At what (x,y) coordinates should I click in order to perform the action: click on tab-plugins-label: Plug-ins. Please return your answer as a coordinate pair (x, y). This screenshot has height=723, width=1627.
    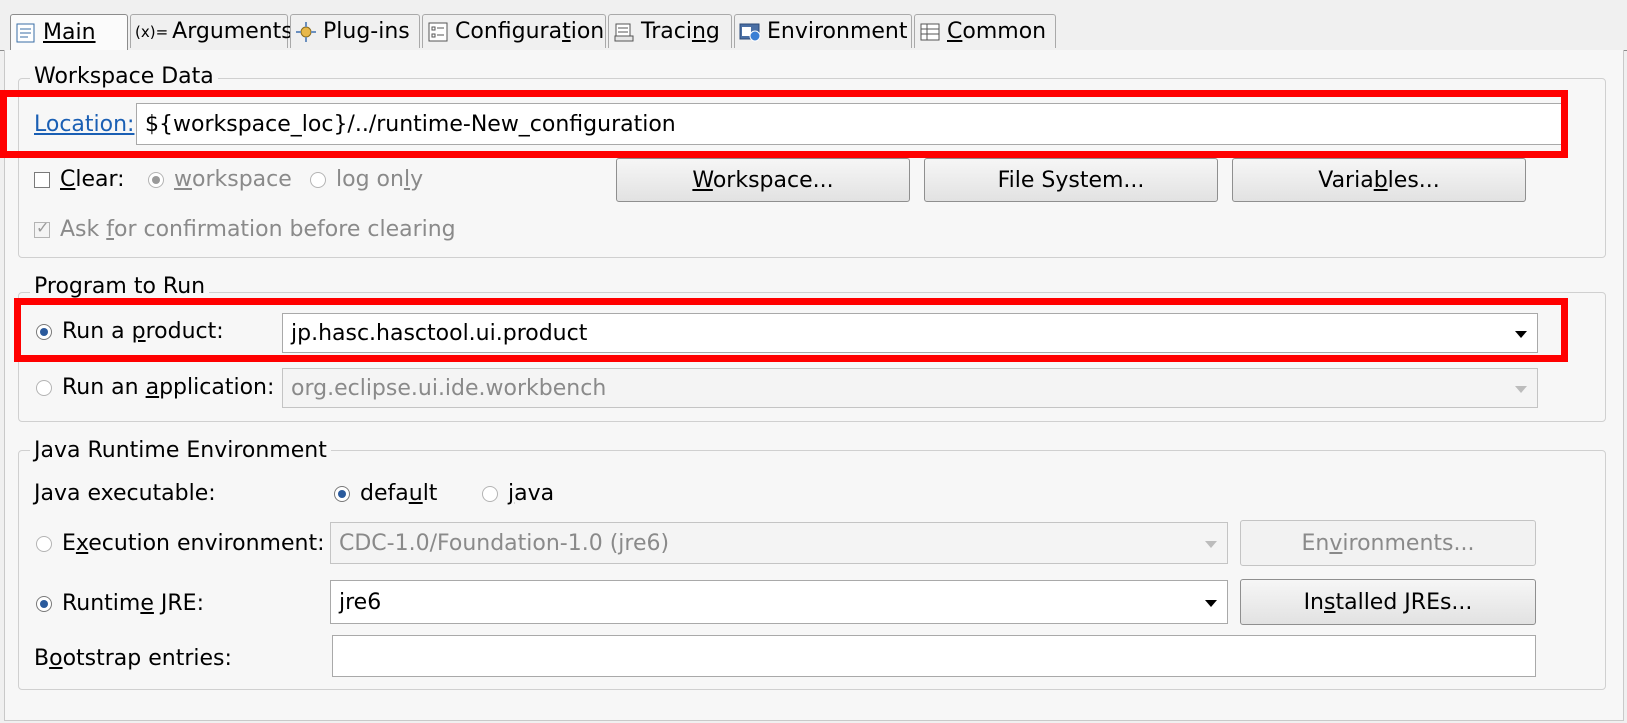
    Looking at the image, I should click on (366, 31).